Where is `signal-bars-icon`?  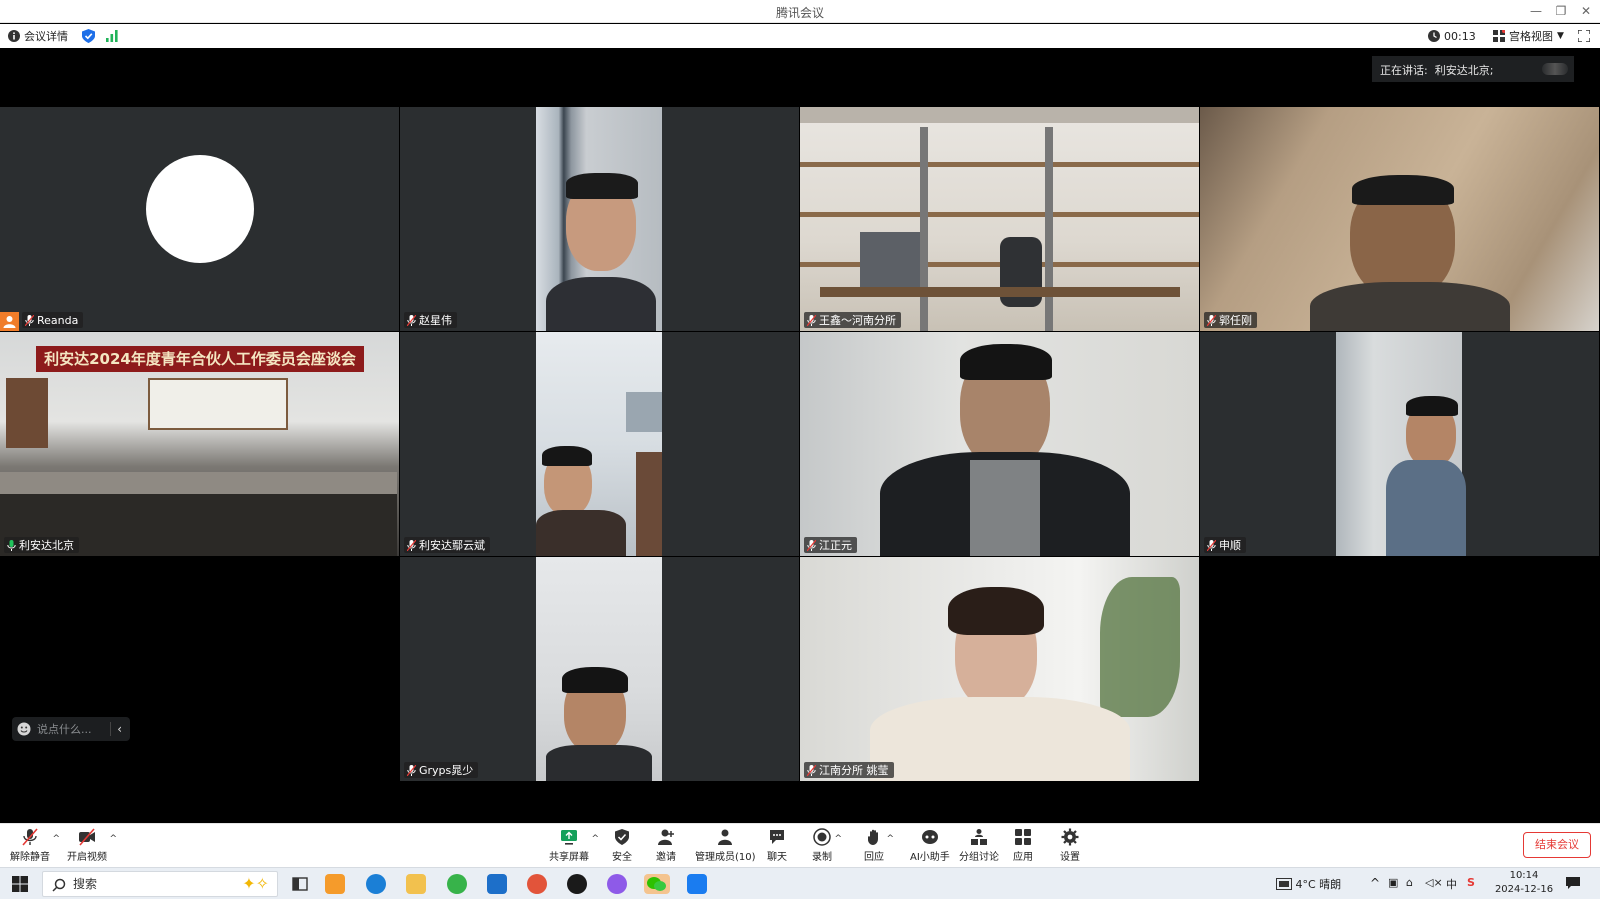 signal-bars-icon is located at coordinates (112, 36).